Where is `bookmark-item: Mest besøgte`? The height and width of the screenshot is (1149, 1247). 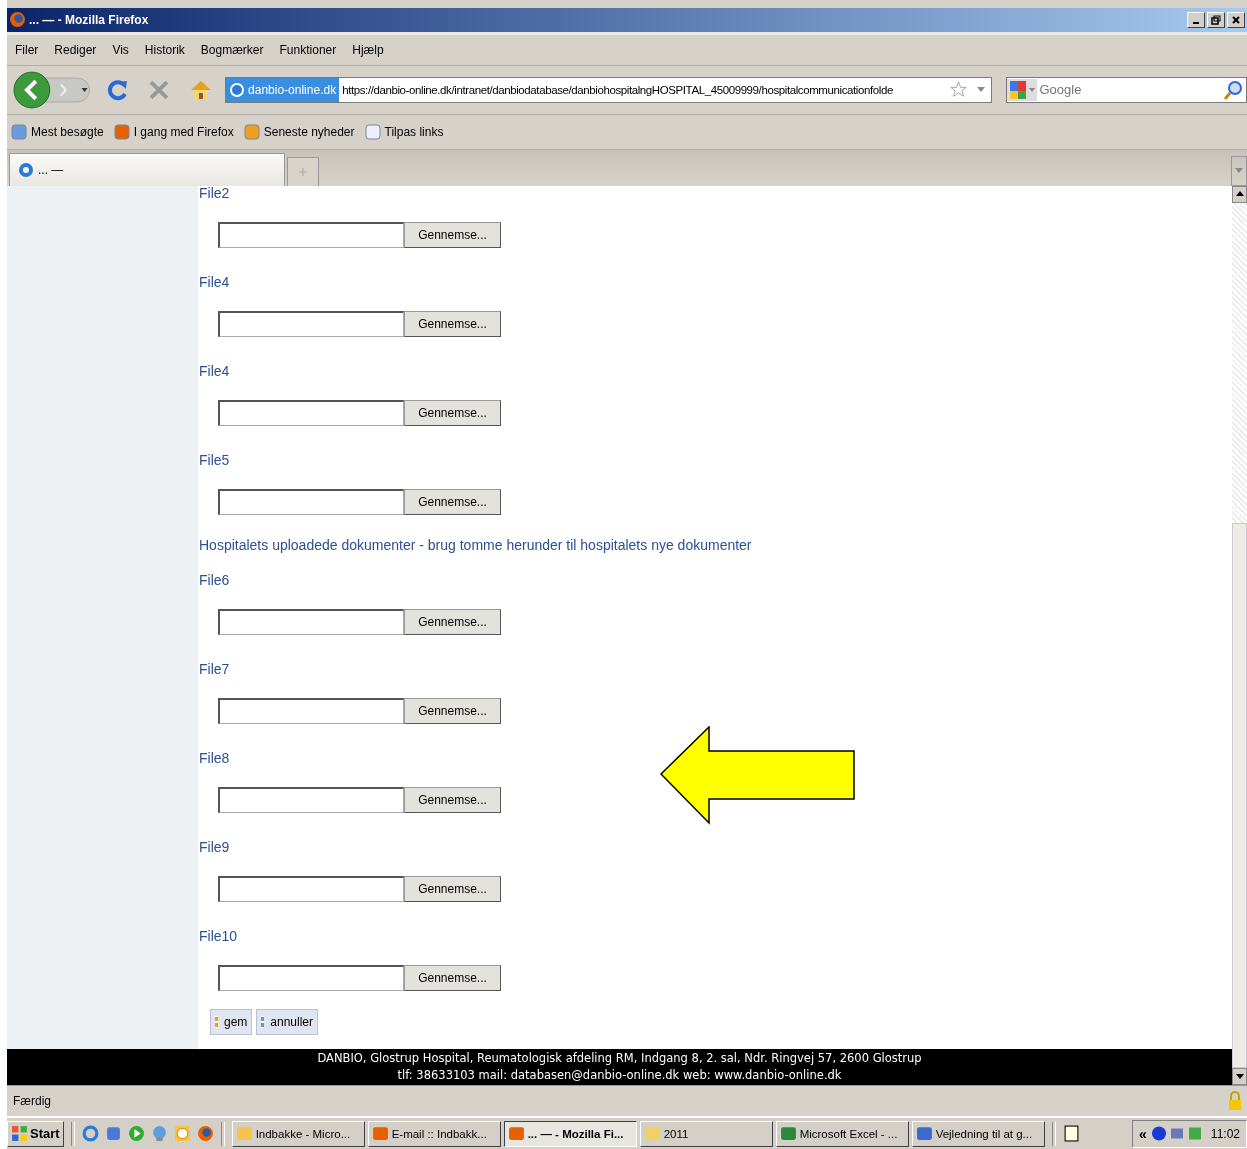 bookmark-item: Mest besøgte is located at coordinates (57, 131).